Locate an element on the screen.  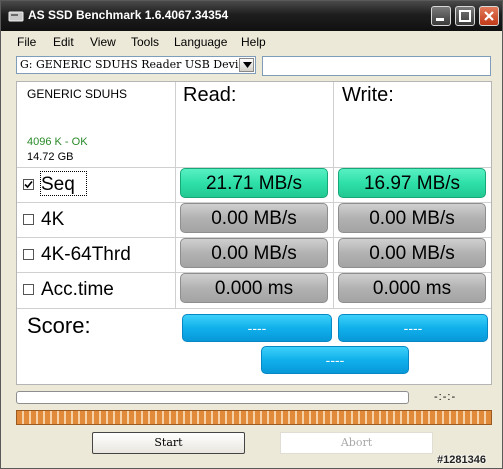
4k64thrd-label: 4K-64Thrd is located at coordinates (86, 254).